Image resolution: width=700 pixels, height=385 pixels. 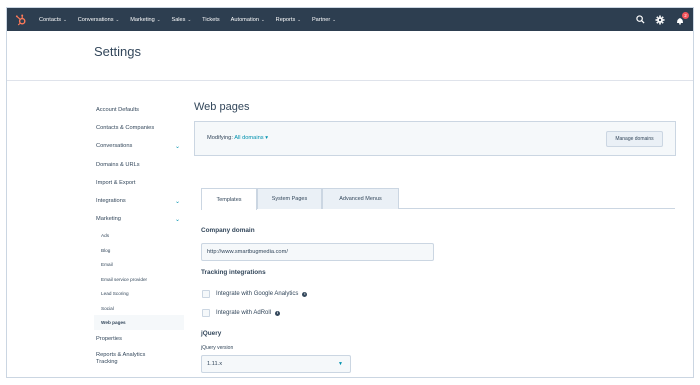 What do you see at coordinates (21, 19) in the screenshot?
I see `hubspot-logo-icon` at bounding box center [21, 19].